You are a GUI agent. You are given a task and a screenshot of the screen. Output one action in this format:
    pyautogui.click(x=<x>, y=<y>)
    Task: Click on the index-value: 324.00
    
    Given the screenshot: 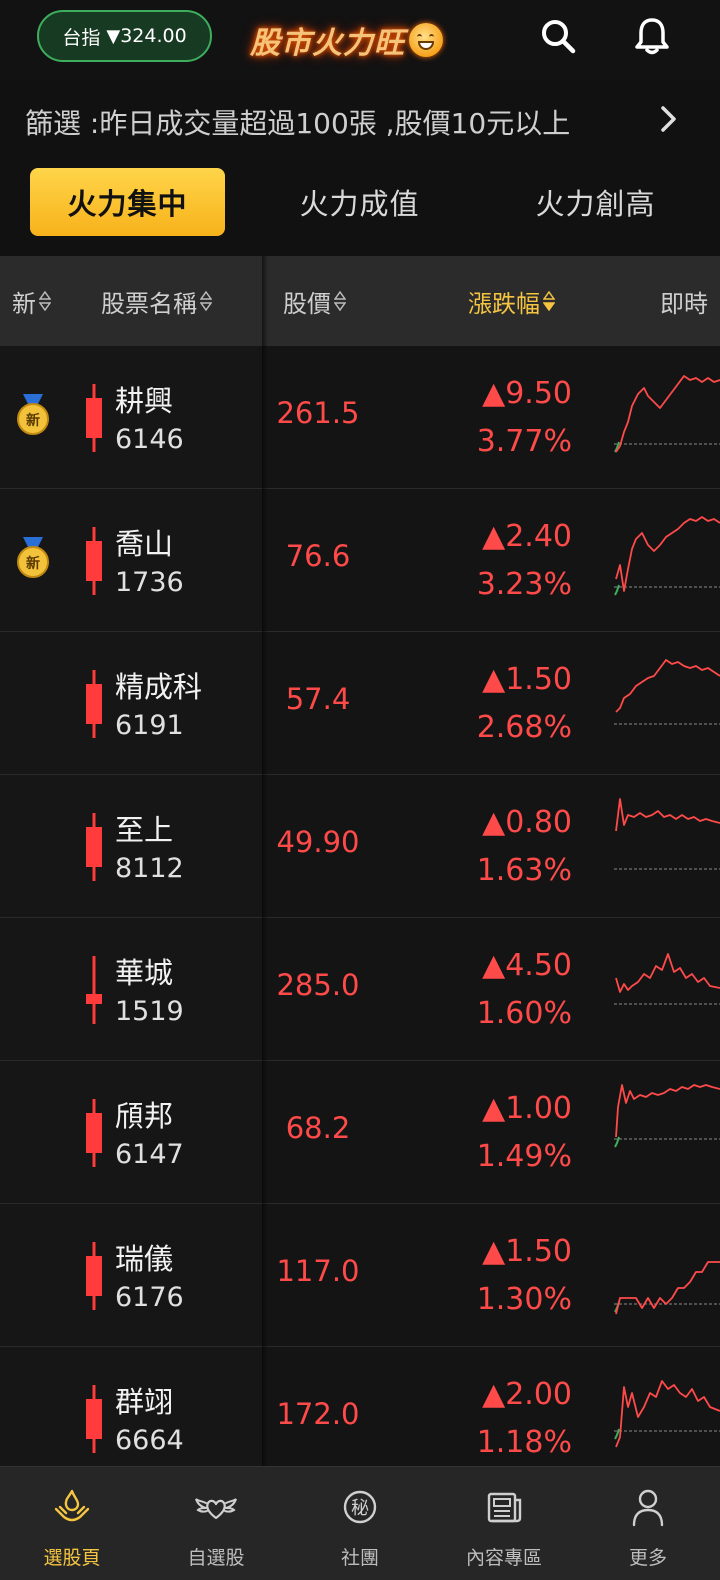 What is the action you would take?
    pyautogui.click(x=153, y=36)
    